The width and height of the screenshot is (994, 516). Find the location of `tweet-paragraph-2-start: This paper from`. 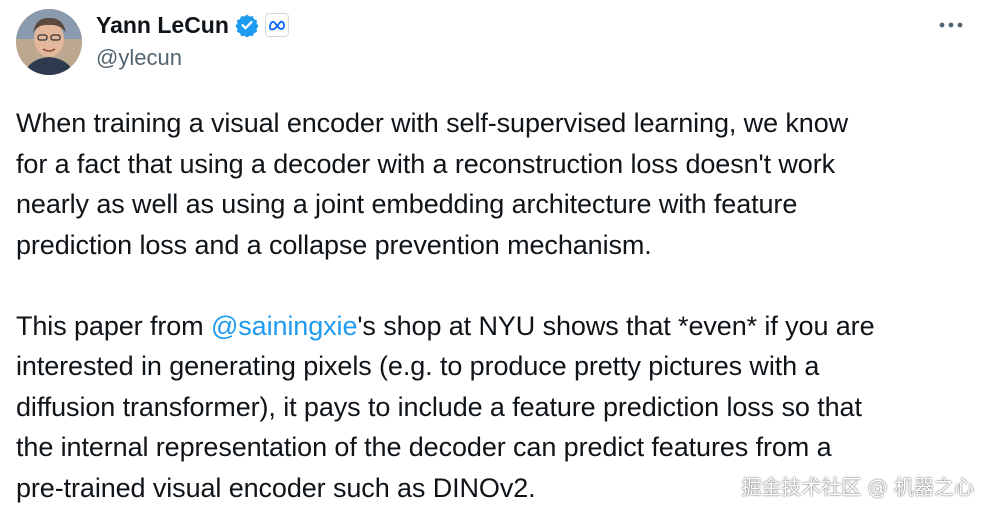

tweet-paragraph-2-start: This paper from is located at coordinates (113, 325).